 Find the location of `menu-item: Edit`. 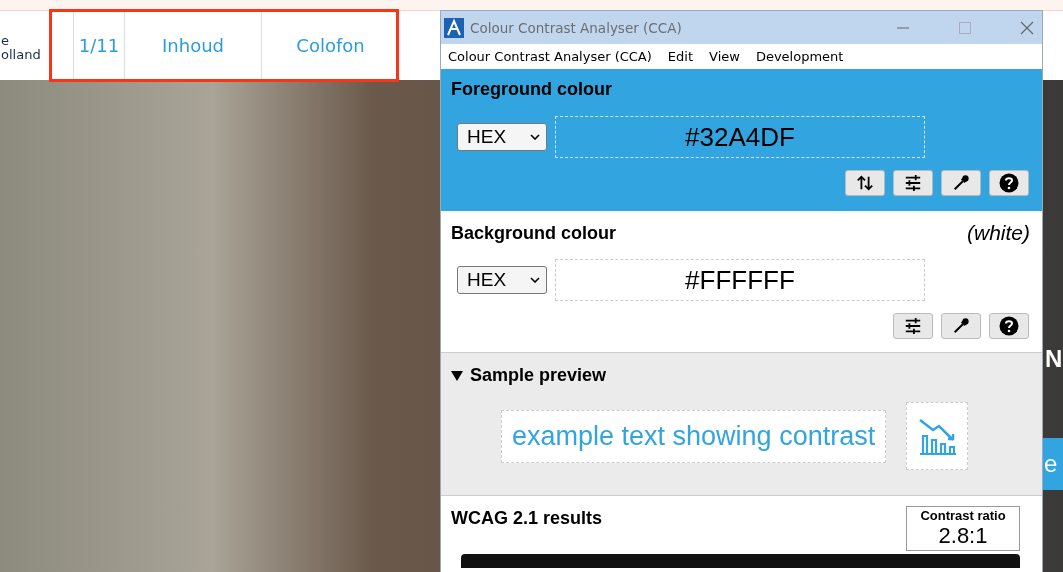

menu-item: Edit is located at coordinates (680, 56).